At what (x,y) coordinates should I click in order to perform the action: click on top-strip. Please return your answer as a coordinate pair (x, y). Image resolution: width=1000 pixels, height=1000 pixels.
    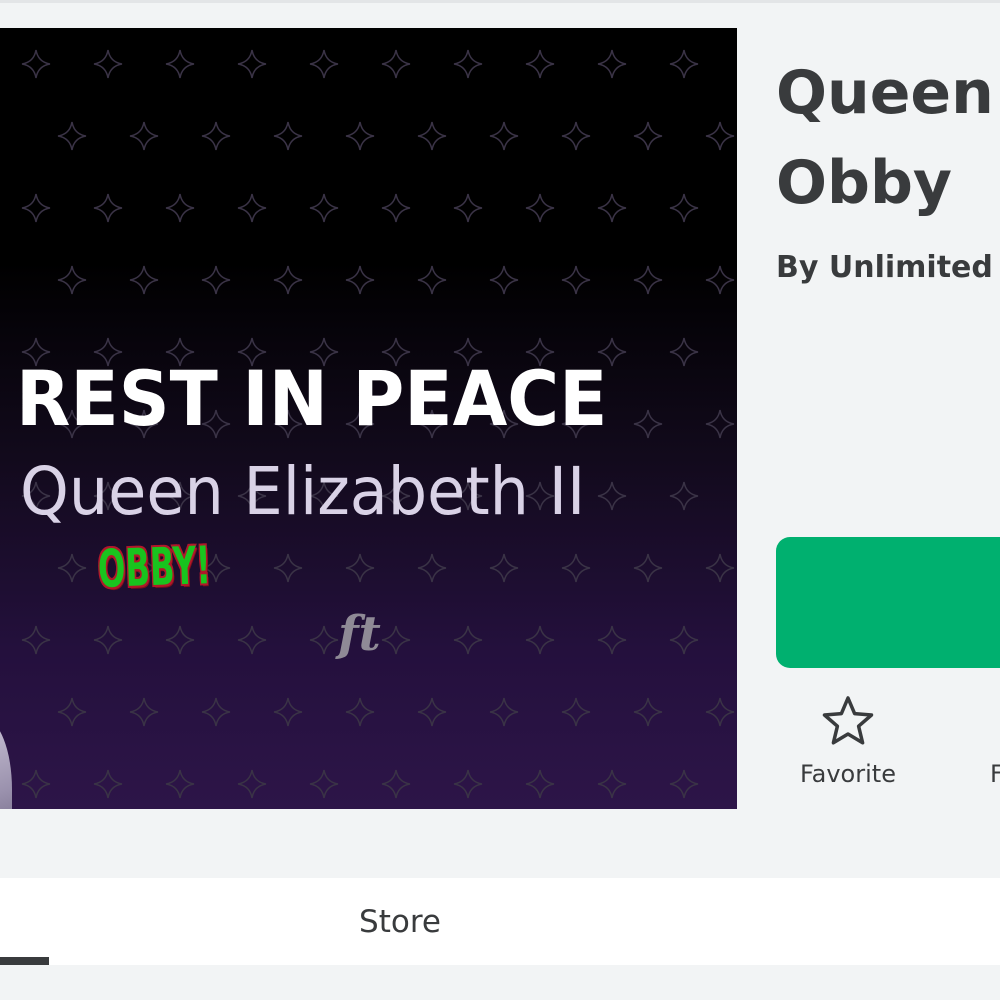
    Looking at the image, I should click on (500, 1).